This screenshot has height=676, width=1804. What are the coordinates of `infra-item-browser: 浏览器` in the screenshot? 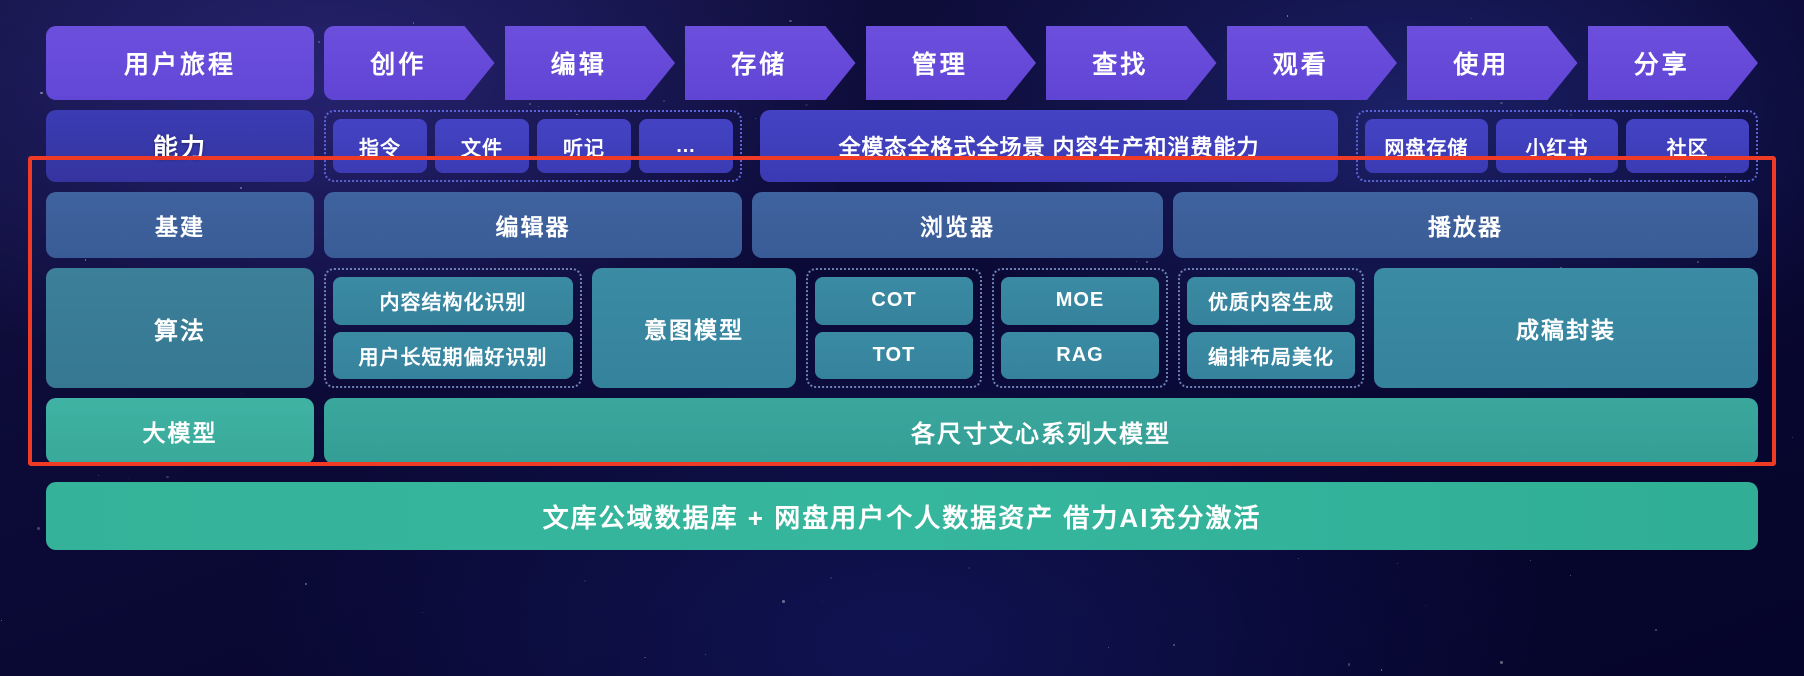 It's located at (957, 225).